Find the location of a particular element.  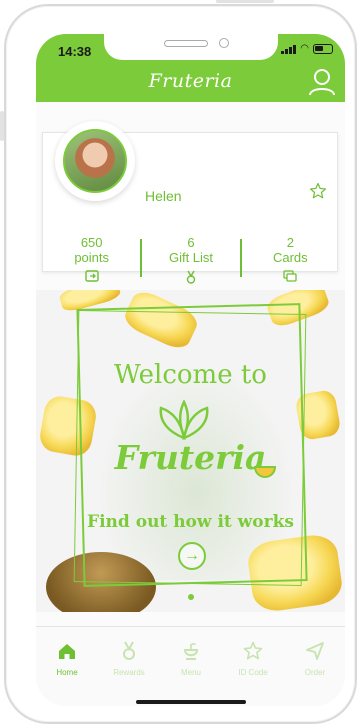

stat-value: 650 is located at coordinates (91, 242).